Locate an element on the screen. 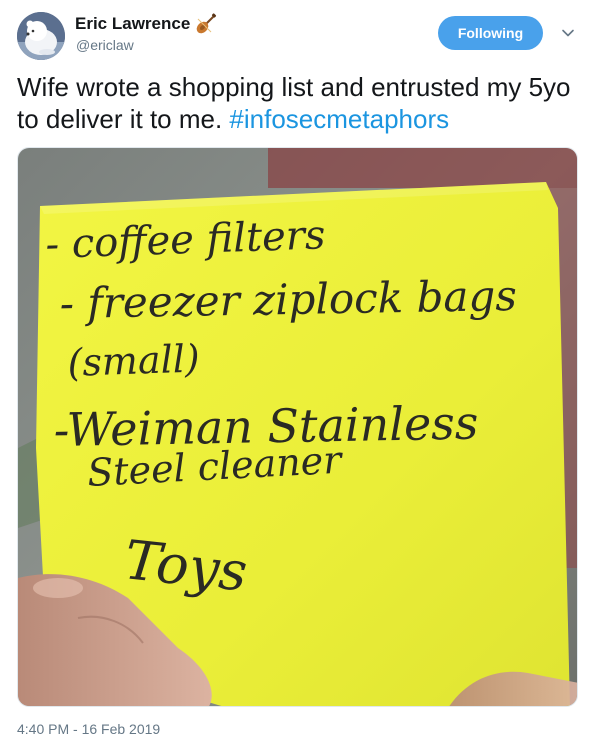  timestamp: 4:40 PM - 16 Feb 2019 is located at coordinates (88, 729).